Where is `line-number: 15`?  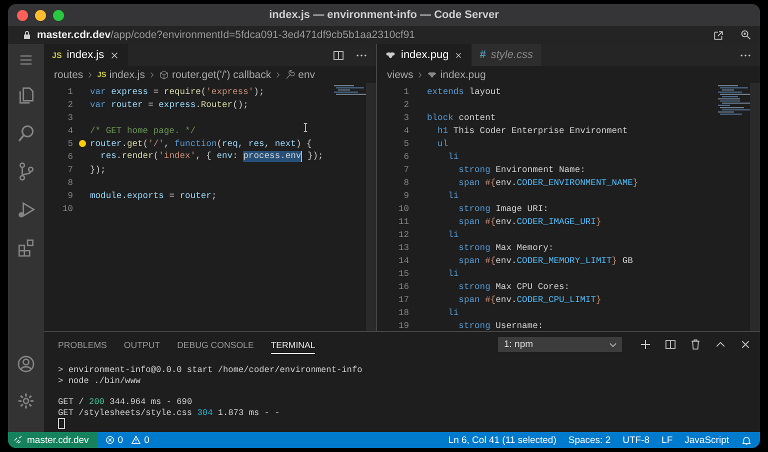
line-number: 15 is located at coordinates (403, 273).